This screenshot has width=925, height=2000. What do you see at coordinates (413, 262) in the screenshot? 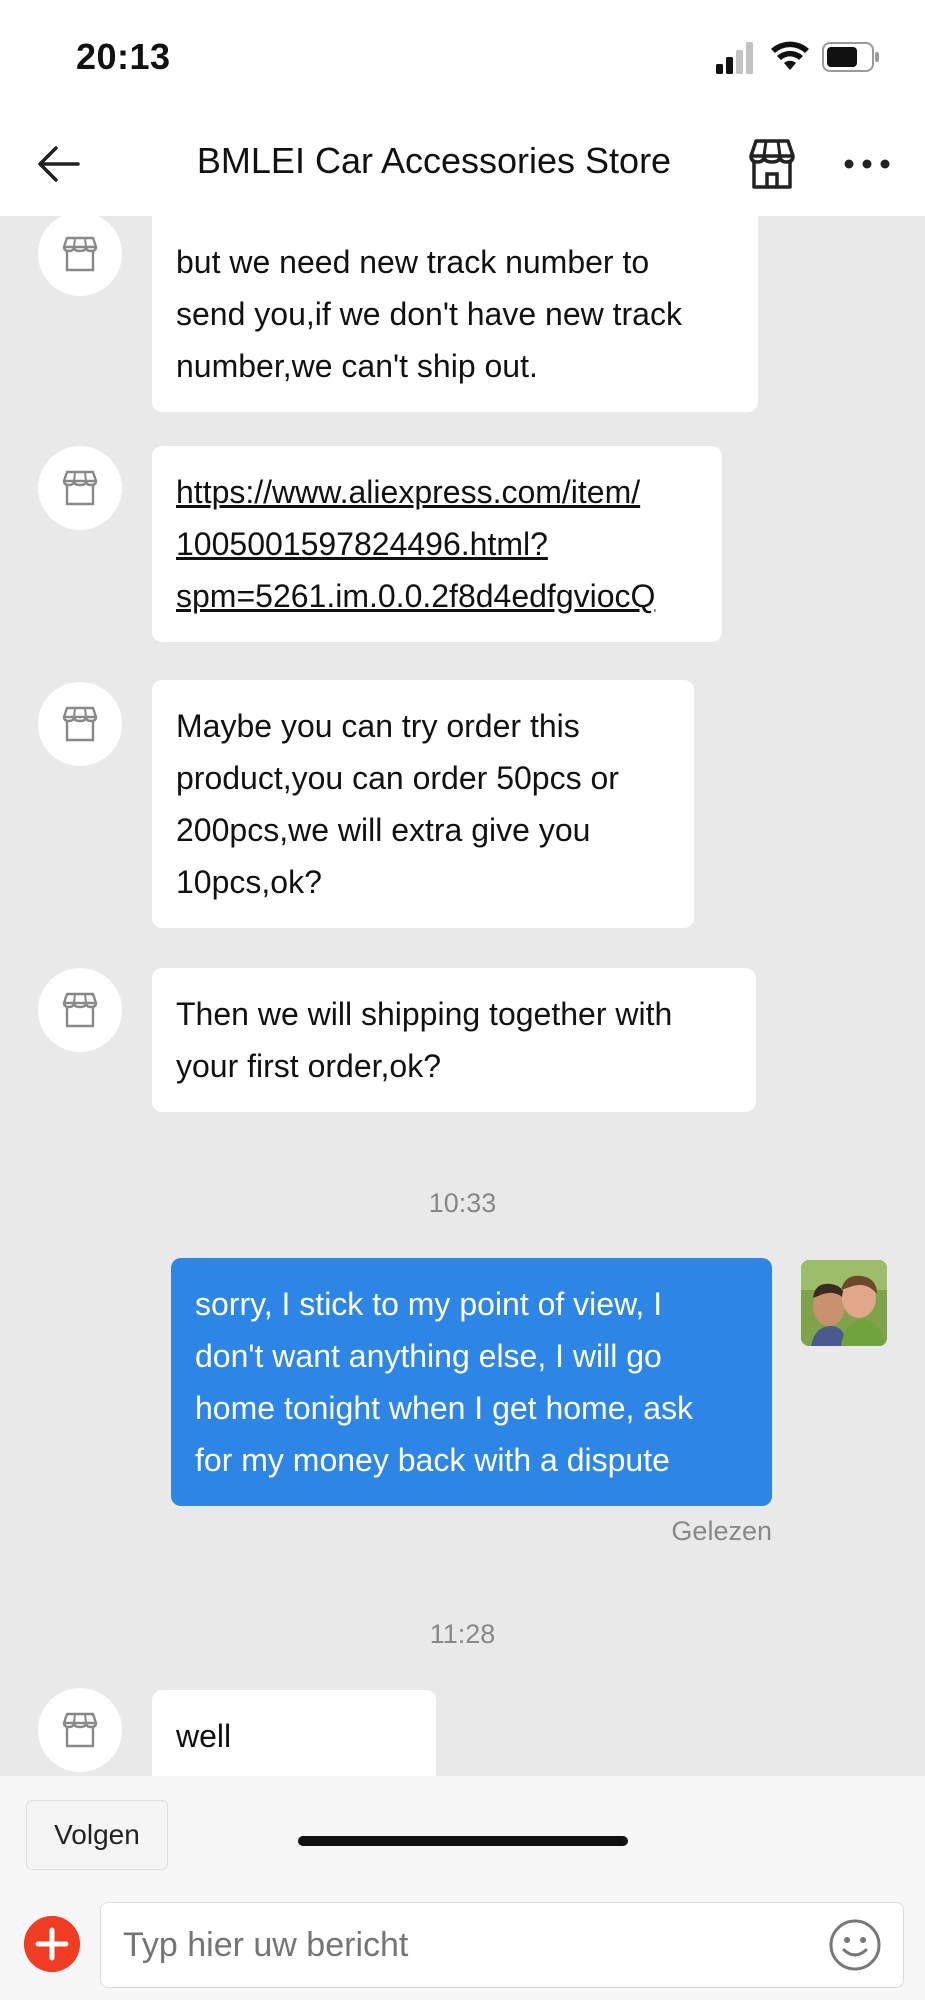
I see `message-line: but we need new track number to` at bounding box center [413, 262].